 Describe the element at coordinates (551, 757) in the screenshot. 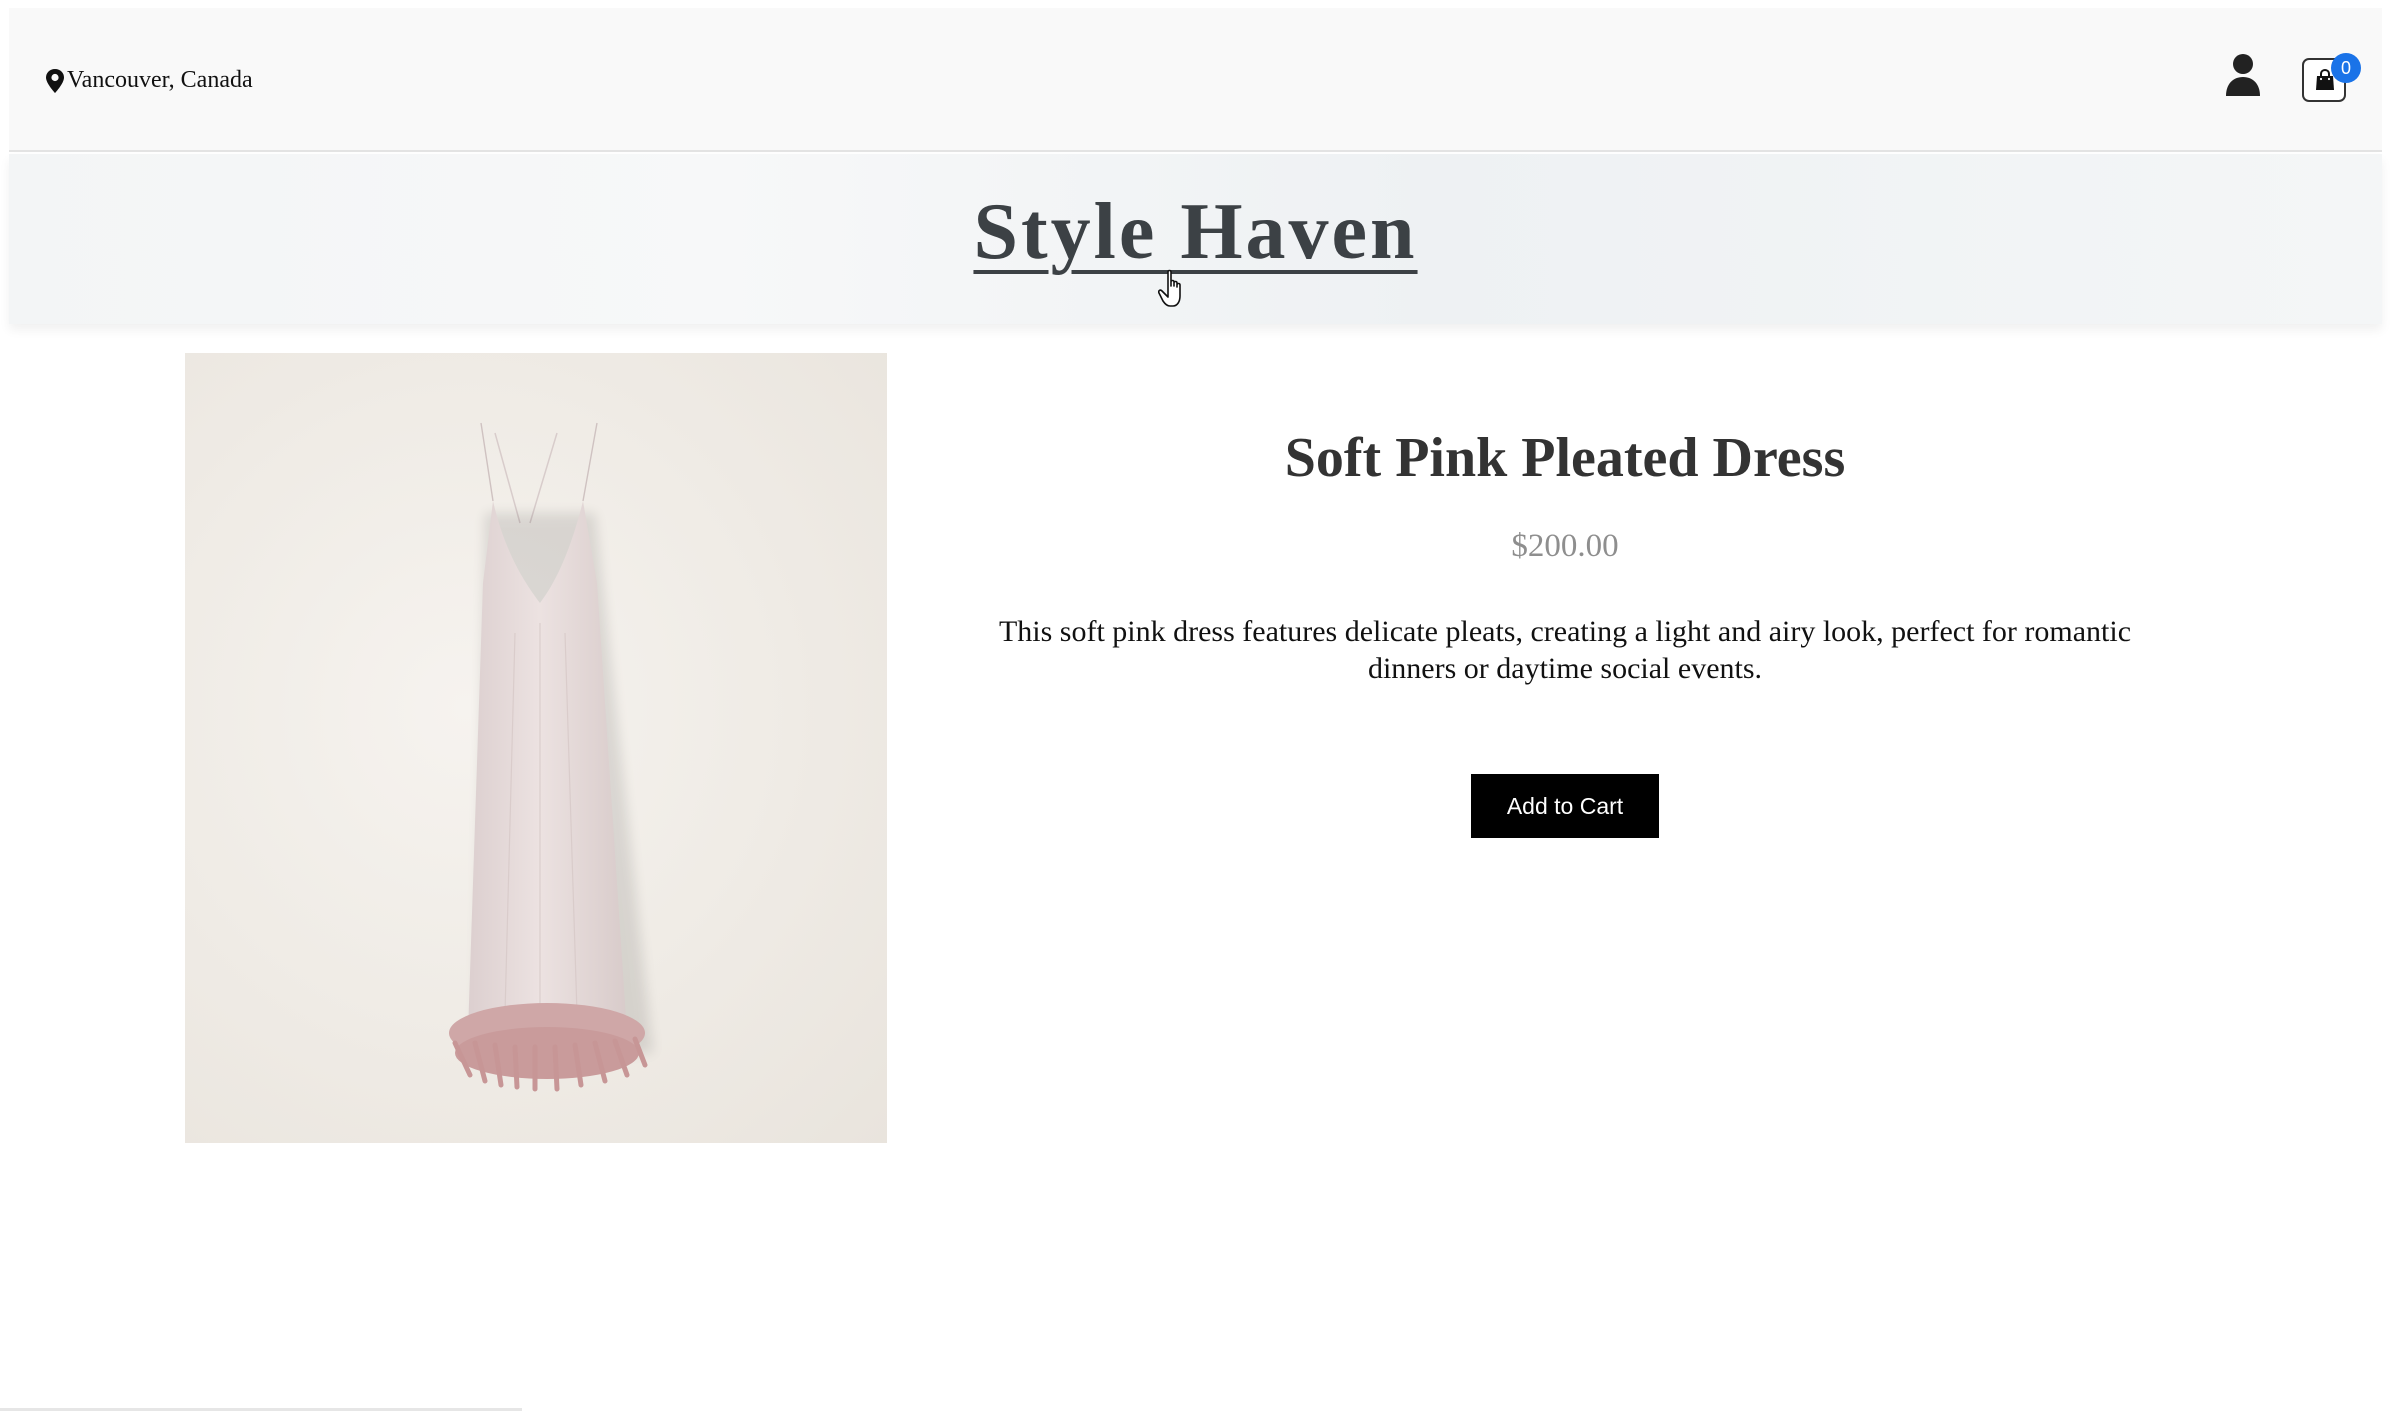

I see `dress-image` at that location.